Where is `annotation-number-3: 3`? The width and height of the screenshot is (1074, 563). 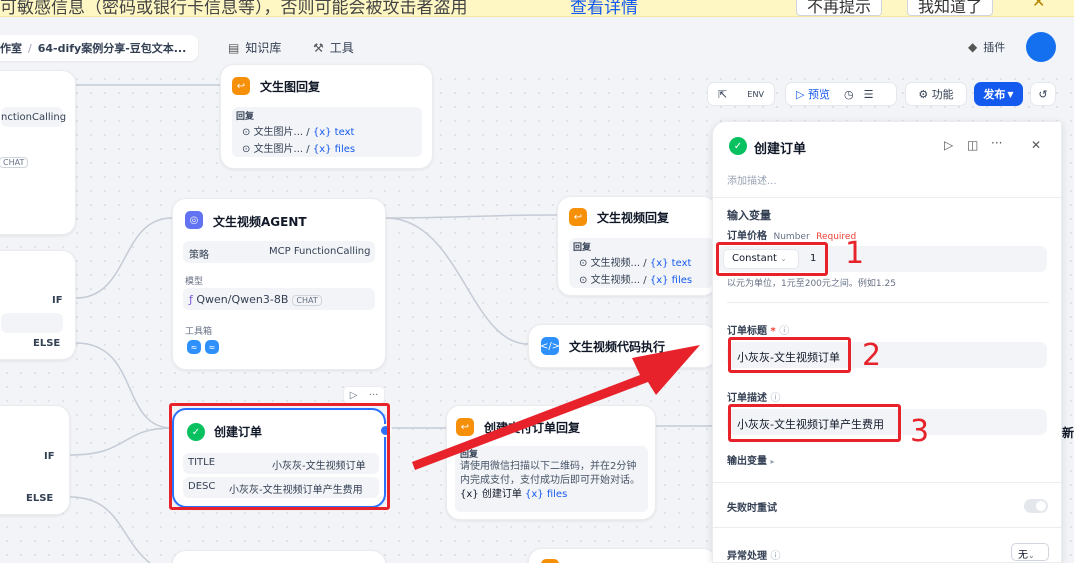 annotation-number-3: 3 is located at coordinates (920, 431).